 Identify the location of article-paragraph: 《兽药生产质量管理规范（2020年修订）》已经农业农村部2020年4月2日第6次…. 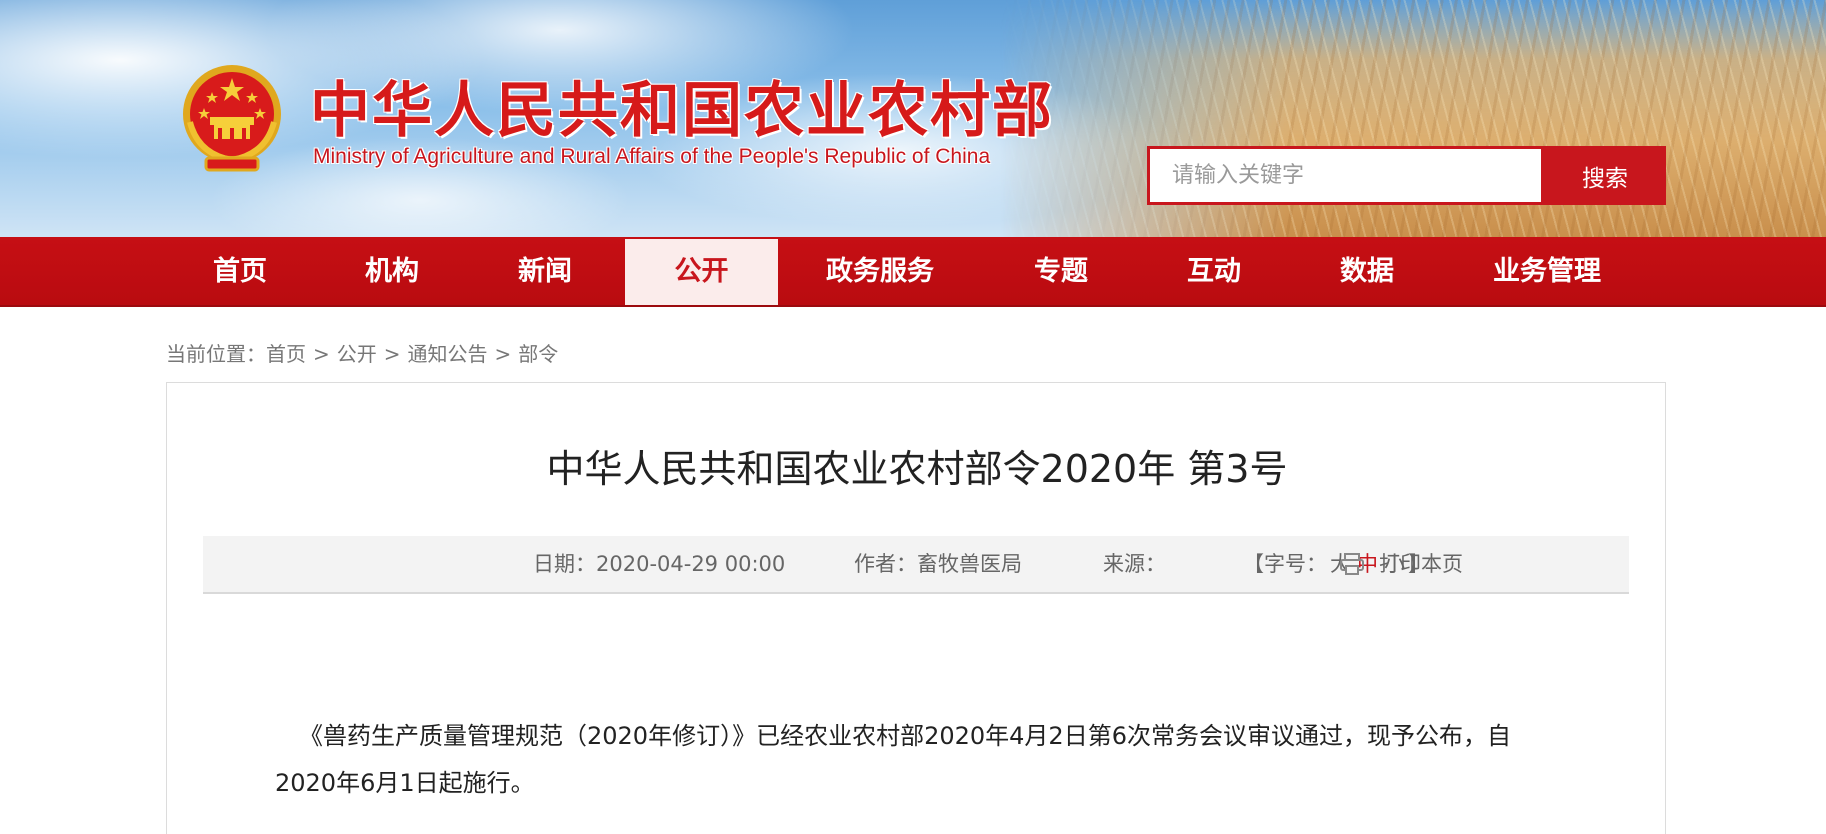
(920, 760).